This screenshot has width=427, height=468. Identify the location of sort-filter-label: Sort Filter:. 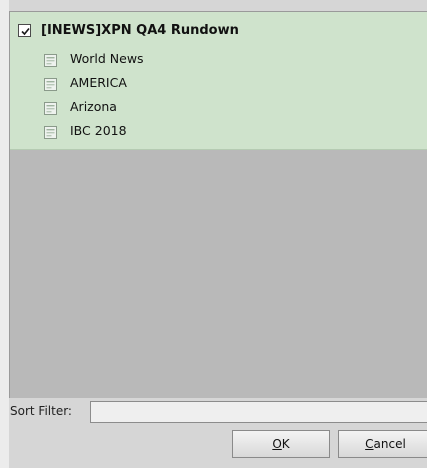
(41, 411).